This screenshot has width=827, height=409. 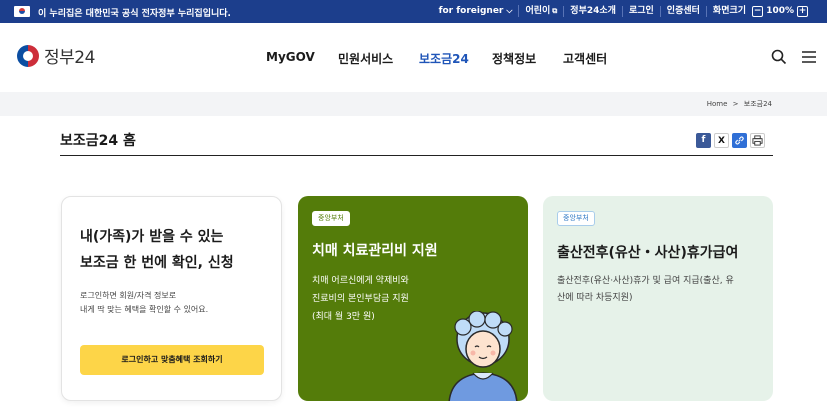 What do you see at coordinates (757, 140) in the screenshot?
I see `print-icon` at bounding box center [757, 140].